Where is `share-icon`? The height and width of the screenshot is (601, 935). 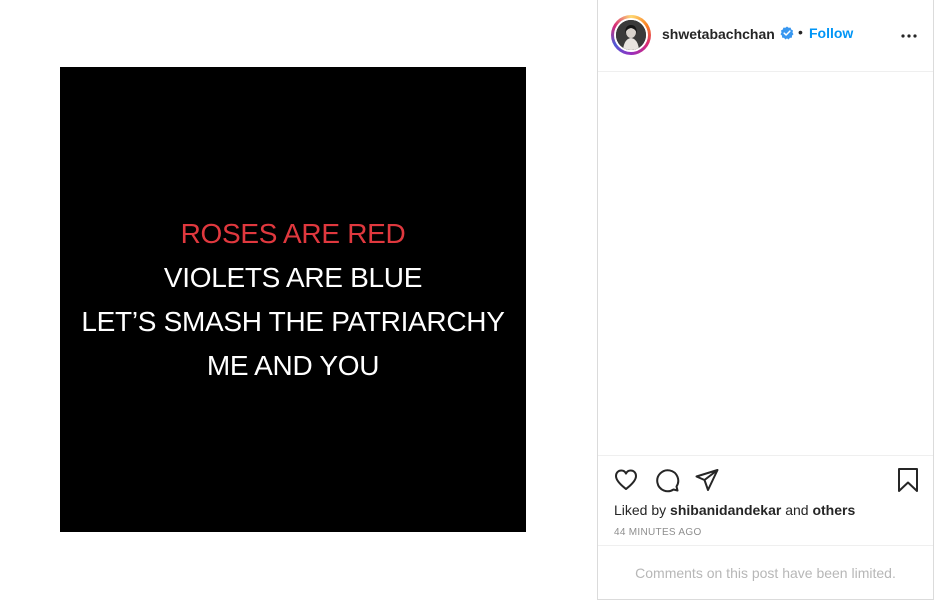 share-icon is located at coordinates (707, 480).